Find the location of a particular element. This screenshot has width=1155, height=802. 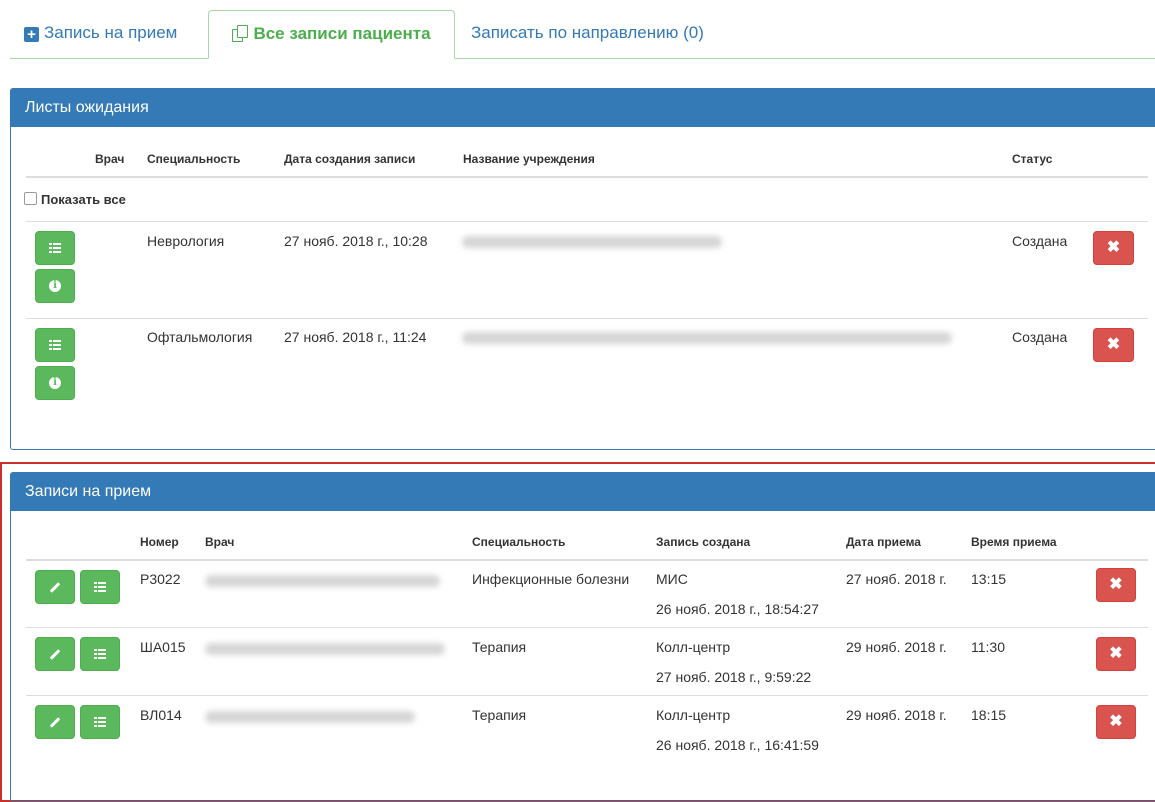

number-cell: ША015 is located at coordinates (163, 647).